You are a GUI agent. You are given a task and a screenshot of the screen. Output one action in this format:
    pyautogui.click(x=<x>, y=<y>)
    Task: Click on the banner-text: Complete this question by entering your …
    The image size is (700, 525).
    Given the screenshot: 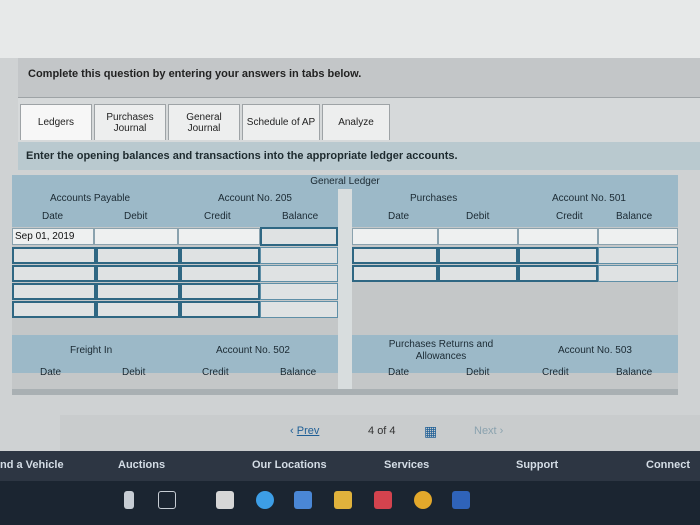 What is the action you would take?
    pyautogui.click(x=195, y=74)
    